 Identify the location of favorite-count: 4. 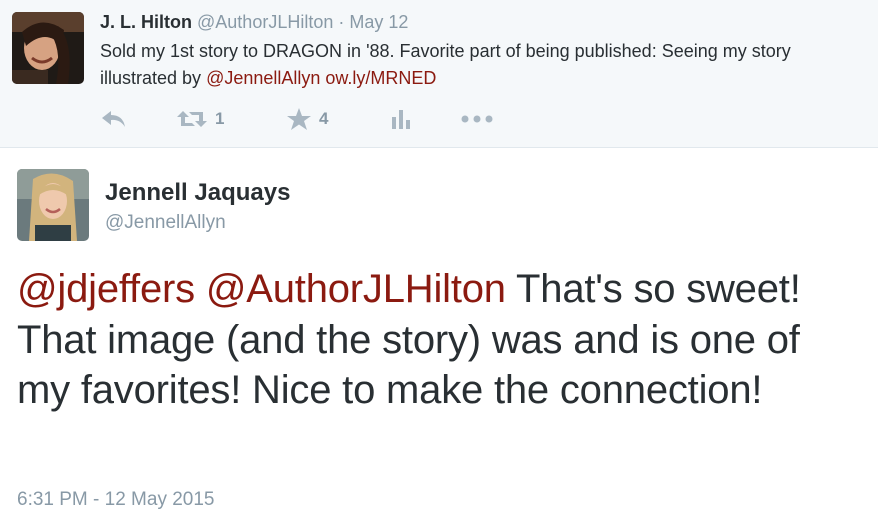
(324, 118).